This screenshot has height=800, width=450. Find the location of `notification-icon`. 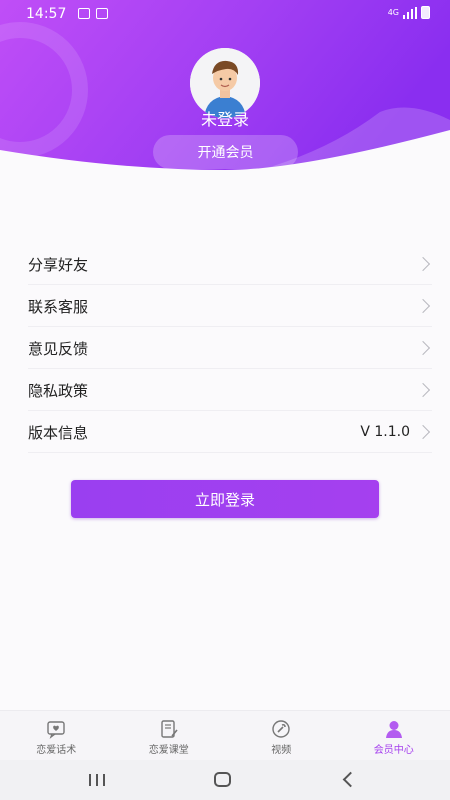

notification-icon is located at coordinates (84, 13).